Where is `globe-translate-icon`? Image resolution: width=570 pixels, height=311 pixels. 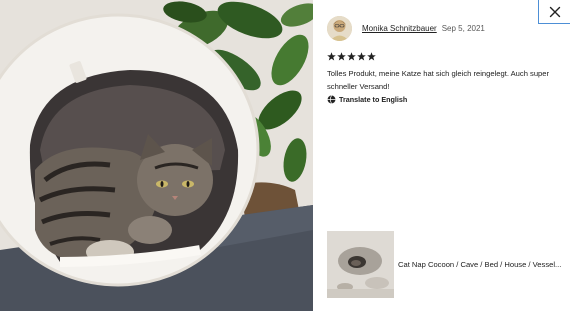
globe-translate-icon is located at coordinates (331, 99).